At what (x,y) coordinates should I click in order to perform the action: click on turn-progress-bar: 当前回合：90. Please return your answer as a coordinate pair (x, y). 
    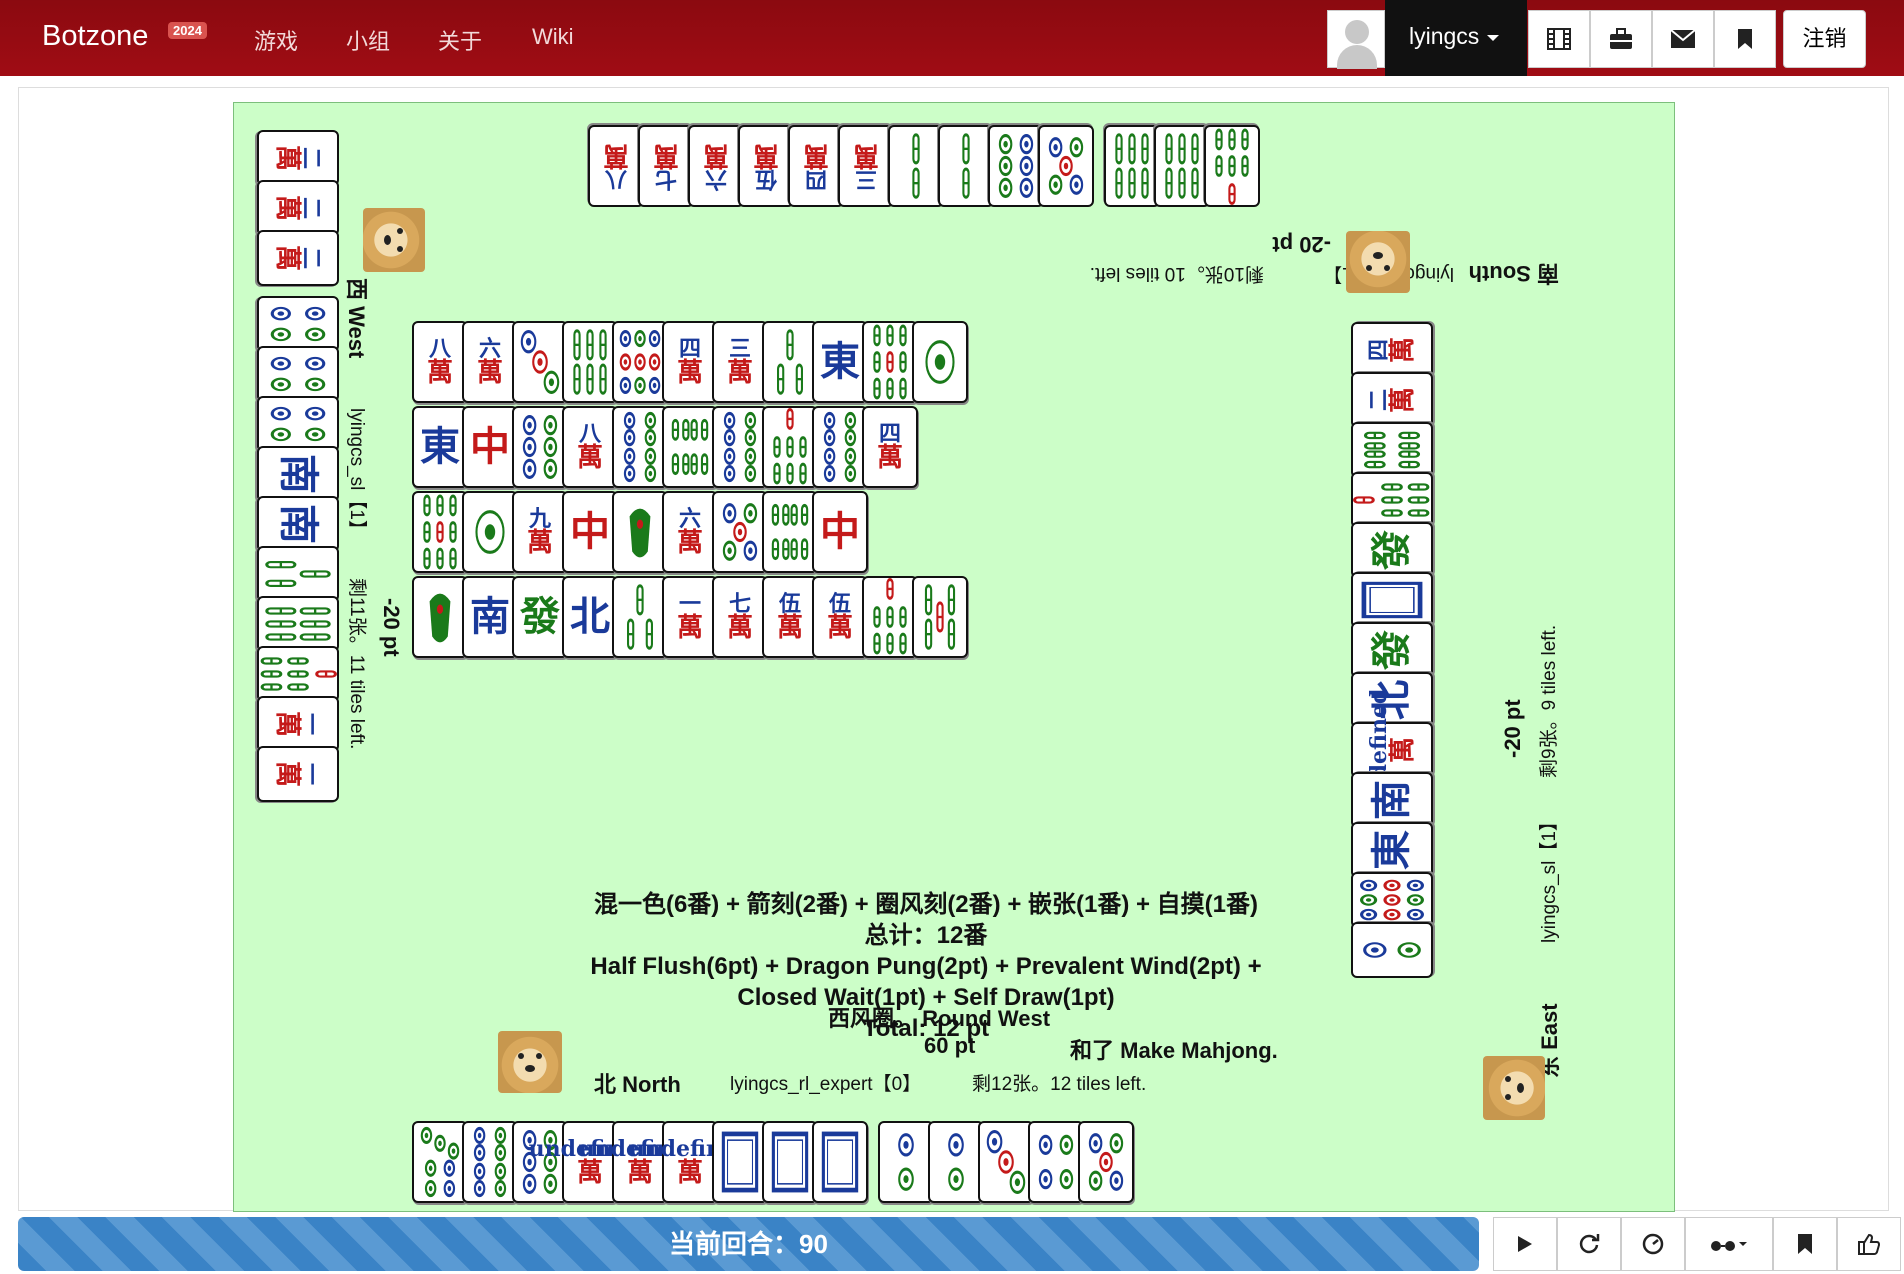
    Looking at the image, I should click on (748, 1244).